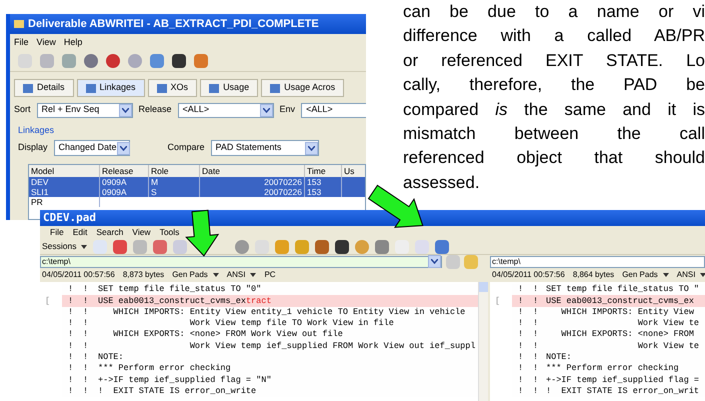 This screenshot has height=401, width=705. What do you see at coordinates (188, 130) in the screenshot?
I see `group-legend: Linkages` at bounding box center [188, 130].